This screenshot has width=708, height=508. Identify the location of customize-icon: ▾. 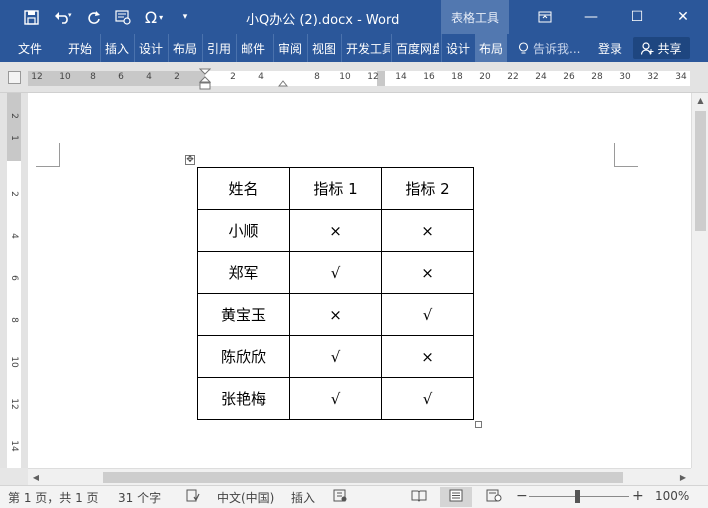
(185, 17).